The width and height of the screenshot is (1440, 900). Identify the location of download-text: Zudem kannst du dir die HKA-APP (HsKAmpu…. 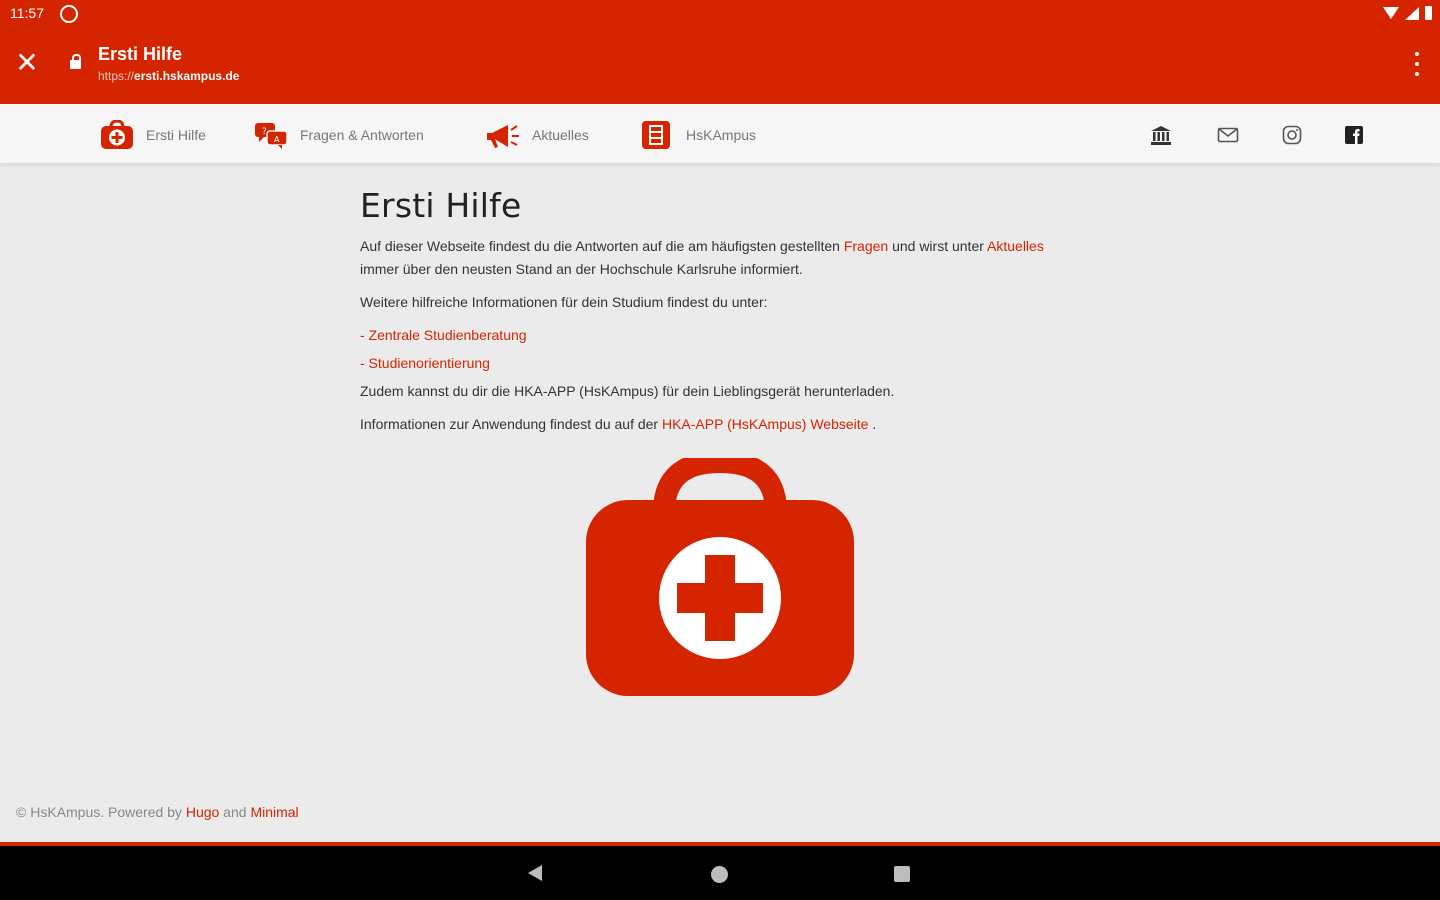
(627, 391).